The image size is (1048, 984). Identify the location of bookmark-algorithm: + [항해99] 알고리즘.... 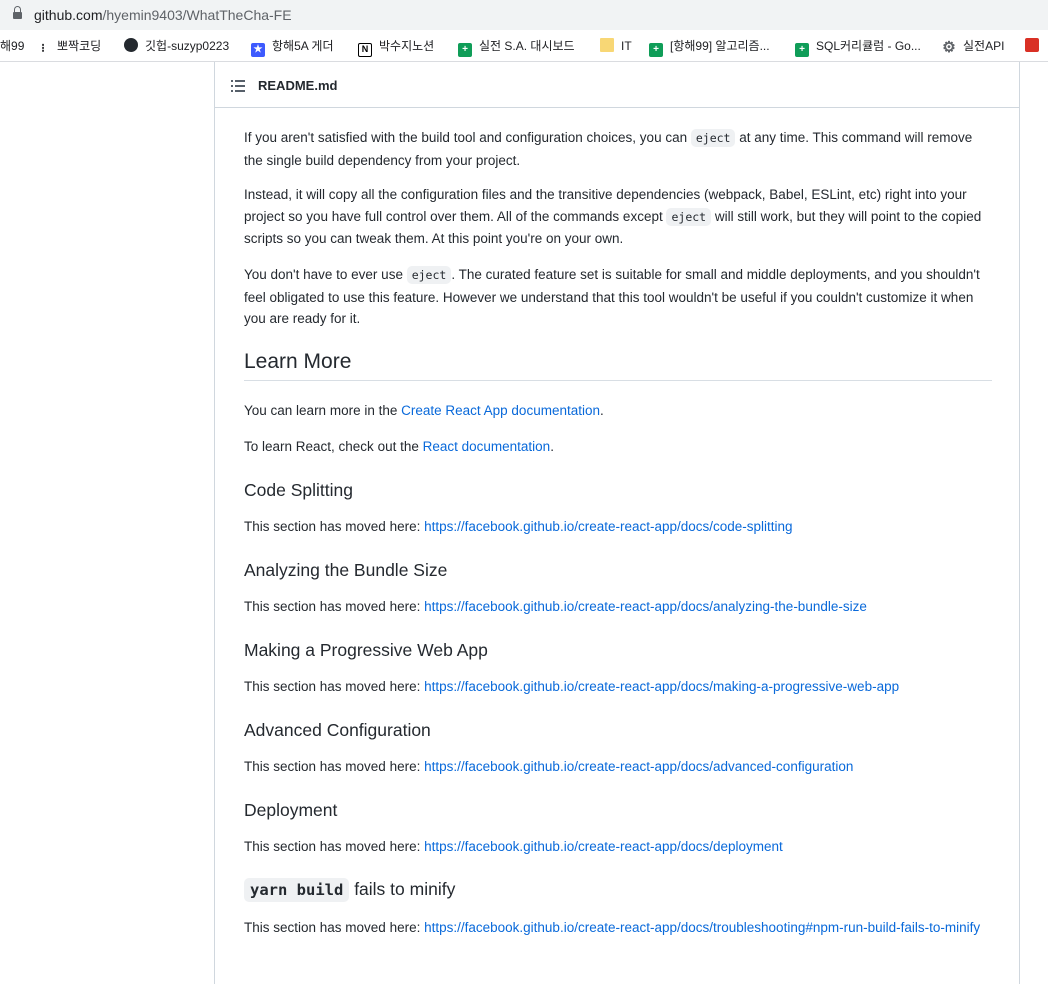
(709, 47).